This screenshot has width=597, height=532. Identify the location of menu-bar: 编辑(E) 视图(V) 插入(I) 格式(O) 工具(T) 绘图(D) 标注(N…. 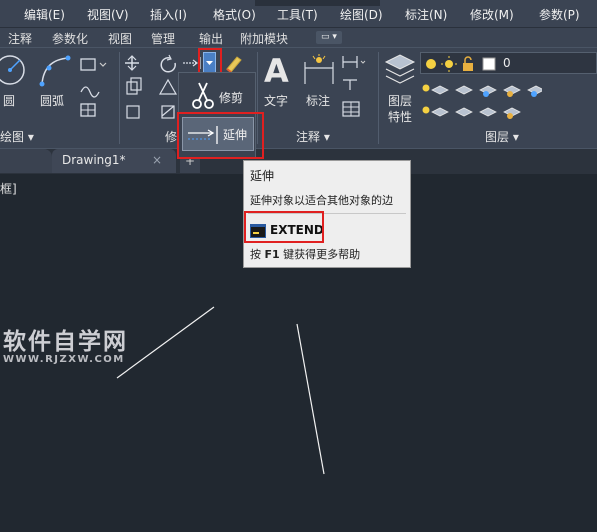
(298, 14).